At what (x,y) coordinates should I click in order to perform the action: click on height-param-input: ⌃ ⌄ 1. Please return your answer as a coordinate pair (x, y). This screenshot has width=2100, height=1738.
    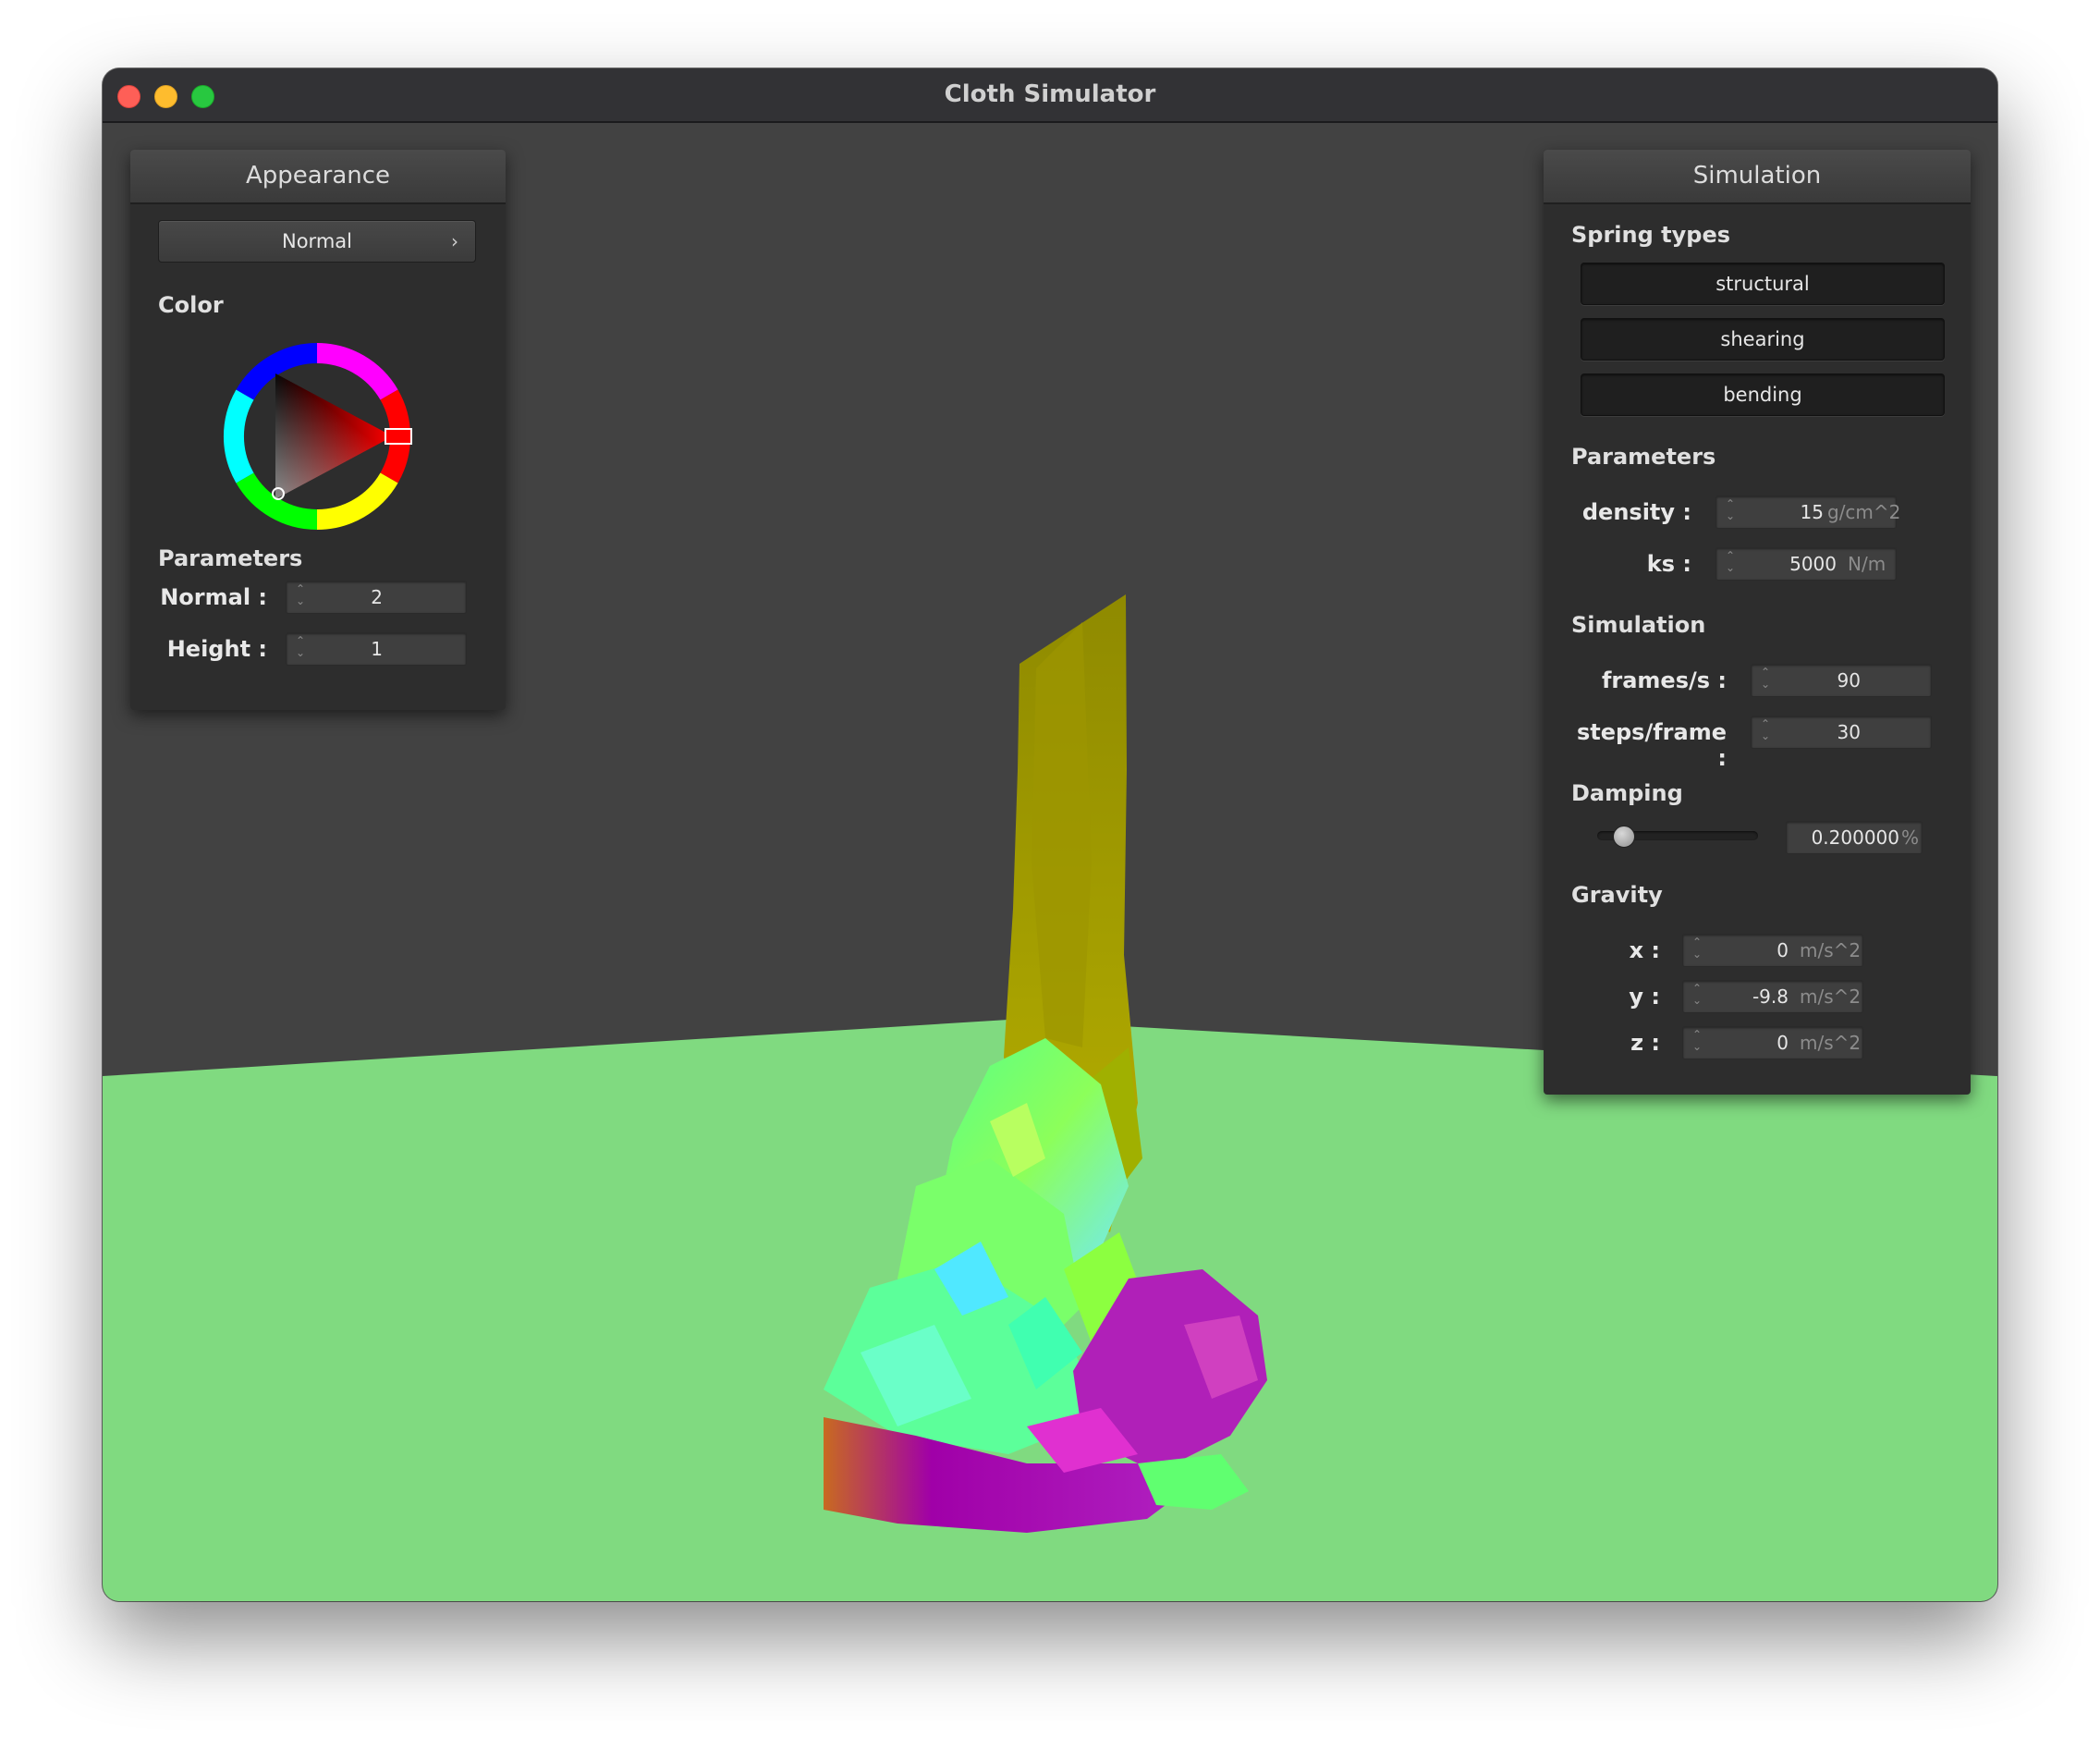
    Looking at the image, I should click on (376, 649).